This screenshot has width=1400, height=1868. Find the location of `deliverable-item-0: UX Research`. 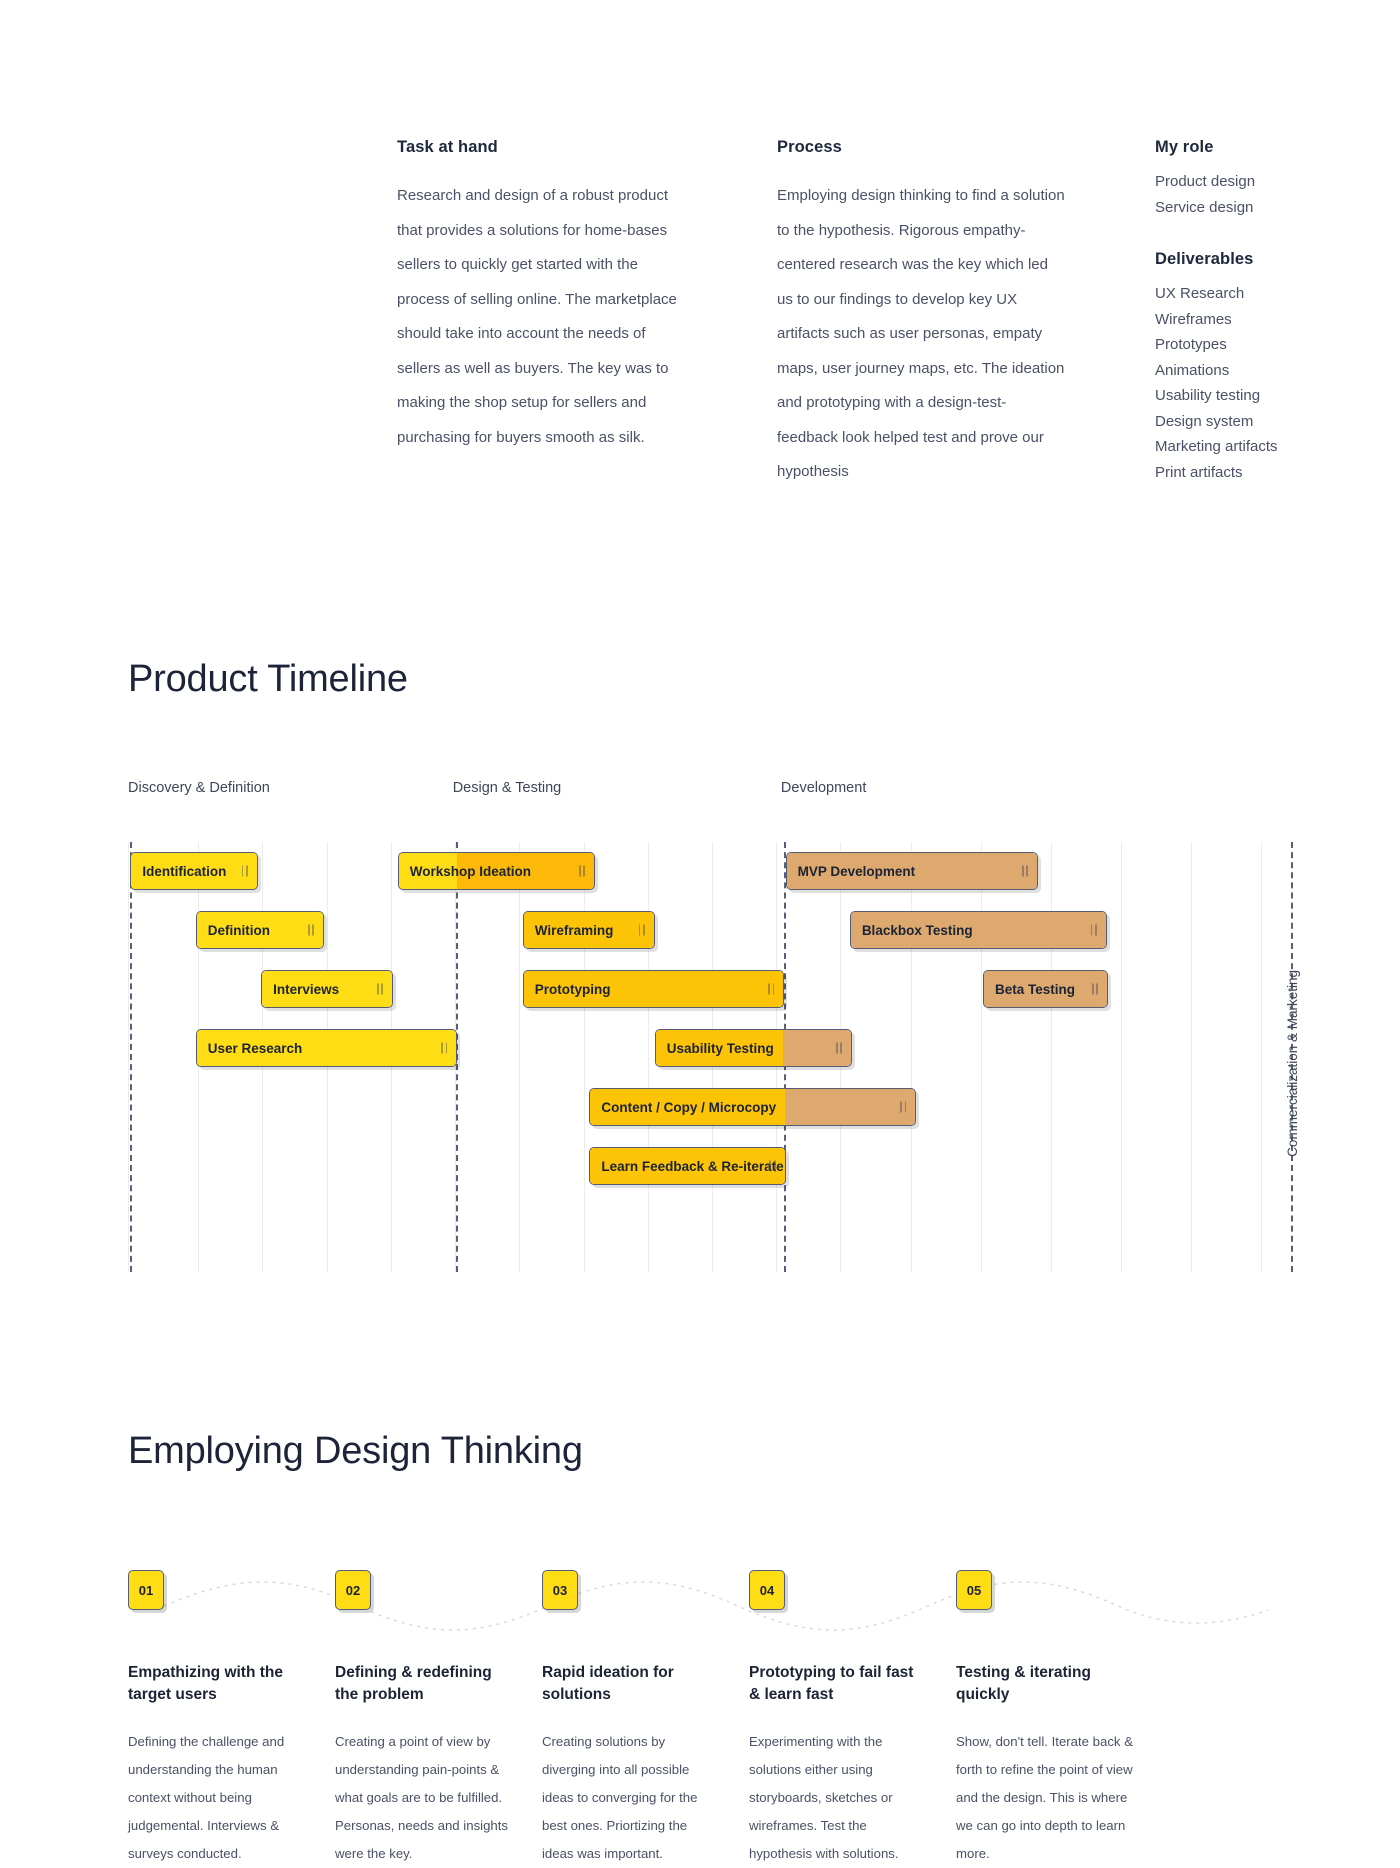

deliverable-item-0: UX Research is located at coordinates (1200, 293).